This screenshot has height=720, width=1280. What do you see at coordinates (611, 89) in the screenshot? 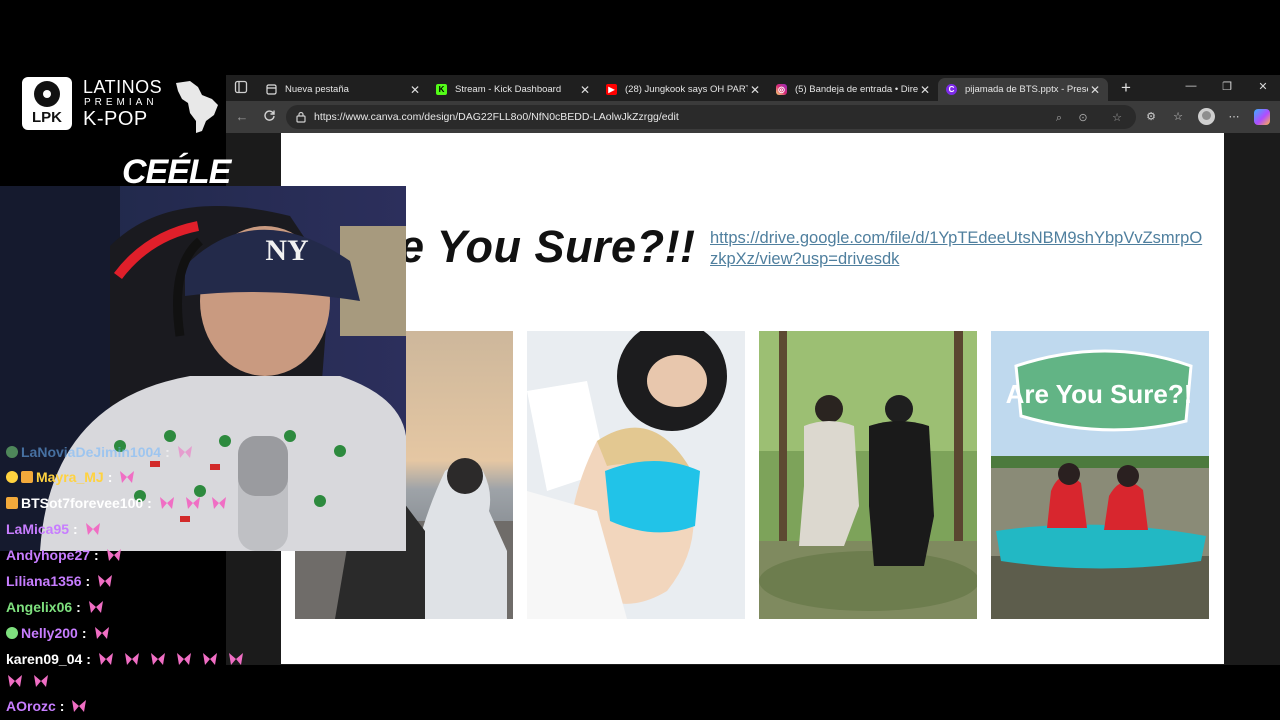
I see `youtube-icon: ▶` at bounding box center [611, 89].